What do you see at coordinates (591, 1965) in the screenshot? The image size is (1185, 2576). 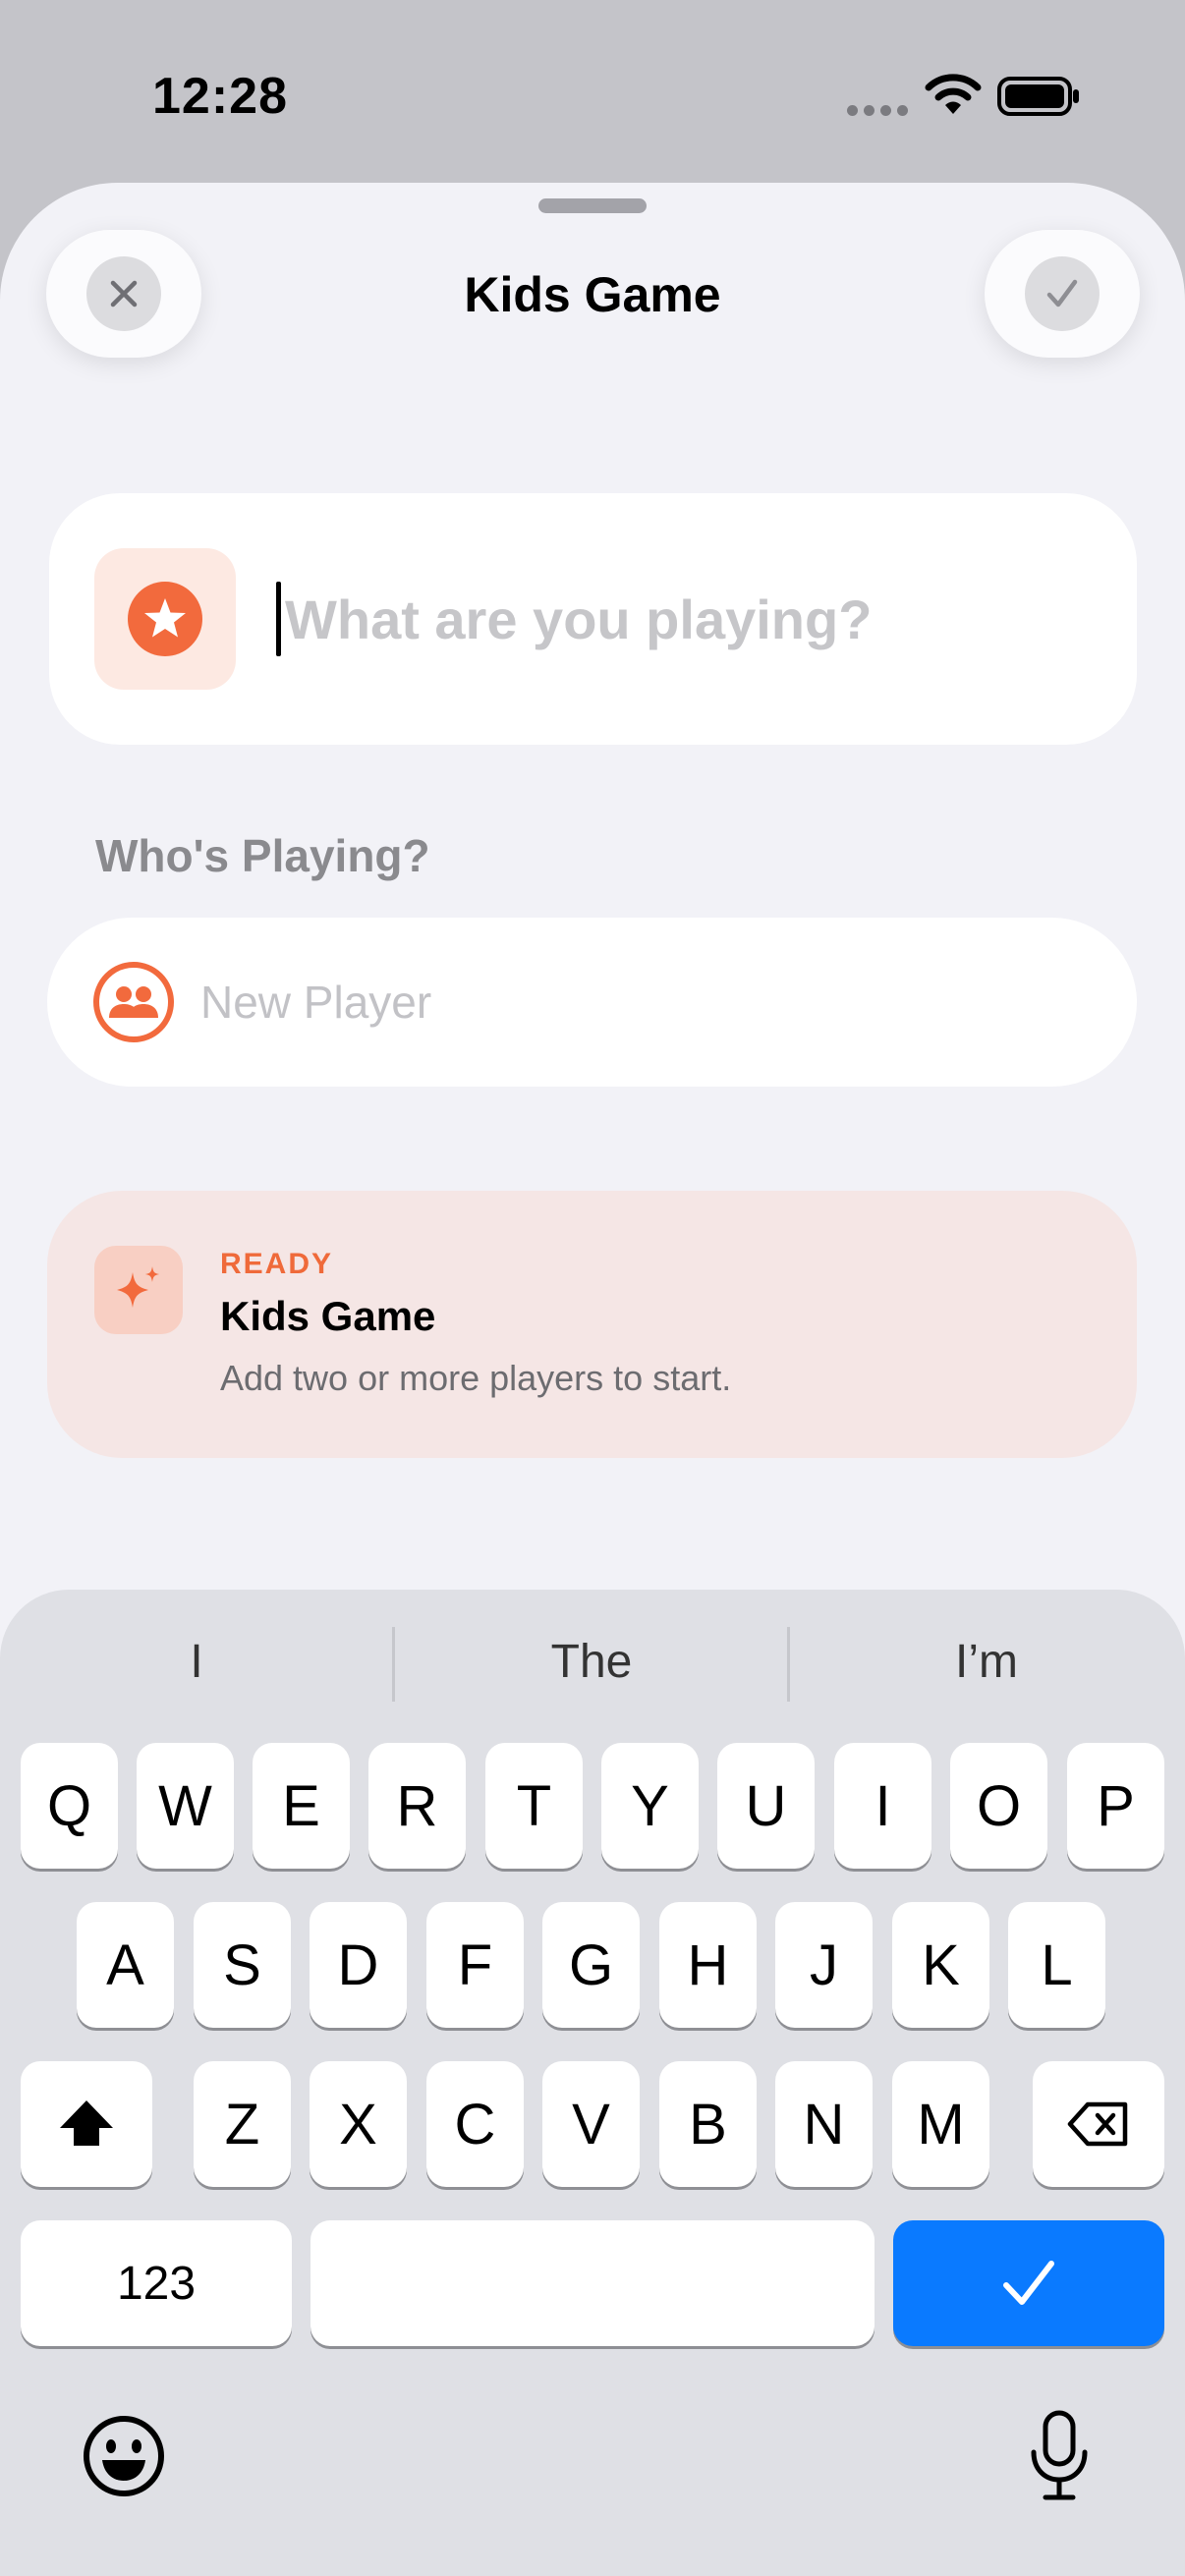 I see `key-g: G` at bounding box center [591, 1965].